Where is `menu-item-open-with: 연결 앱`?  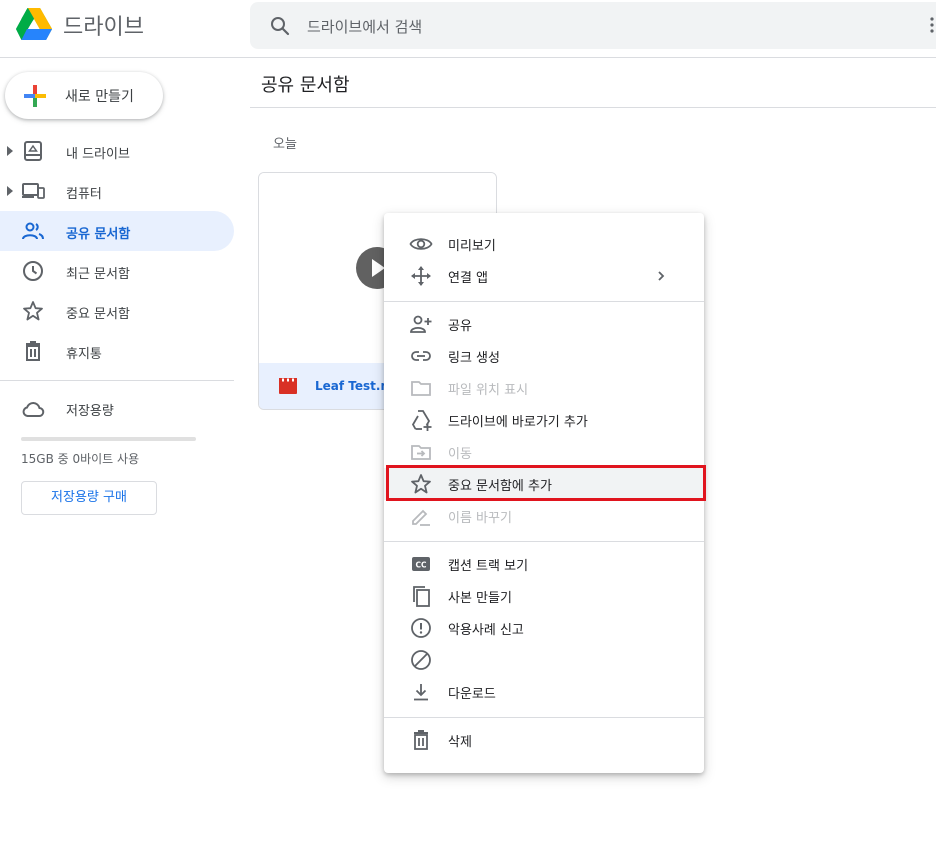 menu-item-open-with: 연결 앱 is located at coordinates (544, 276).